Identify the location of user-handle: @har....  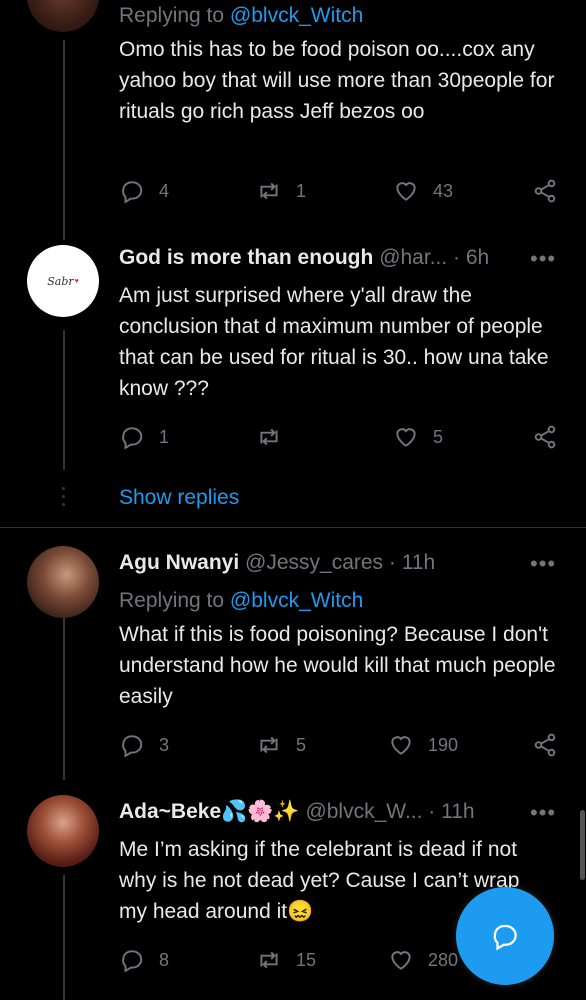
(413, 257).